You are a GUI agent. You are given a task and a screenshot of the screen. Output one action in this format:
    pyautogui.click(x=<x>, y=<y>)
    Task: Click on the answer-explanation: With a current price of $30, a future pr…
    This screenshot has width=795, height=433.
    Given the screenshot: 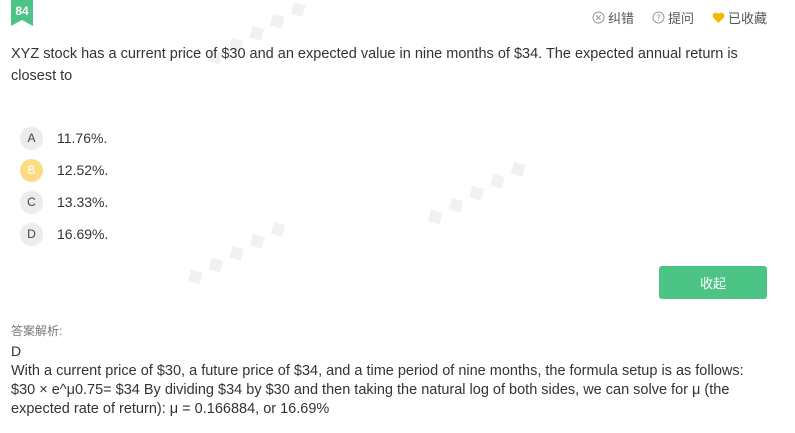 What is the action you would take?
    pyautogui.click(x=377, y=390)
    